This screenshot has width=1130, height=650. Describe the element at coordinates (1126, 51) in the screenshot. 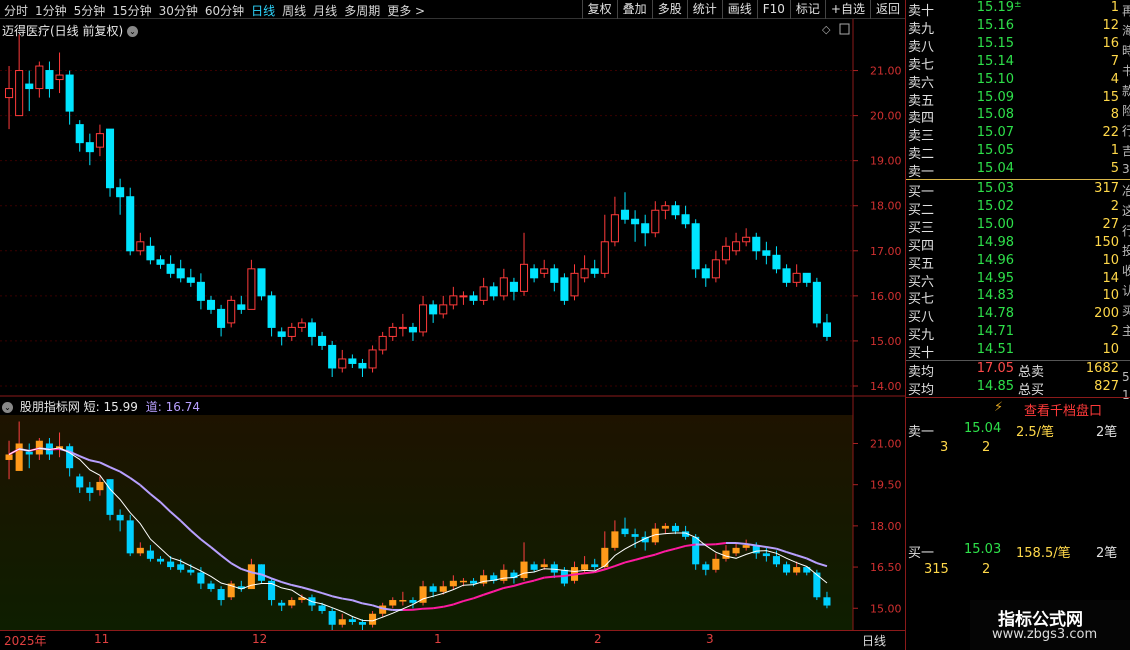

I see `clipped-text: 時` at that location.